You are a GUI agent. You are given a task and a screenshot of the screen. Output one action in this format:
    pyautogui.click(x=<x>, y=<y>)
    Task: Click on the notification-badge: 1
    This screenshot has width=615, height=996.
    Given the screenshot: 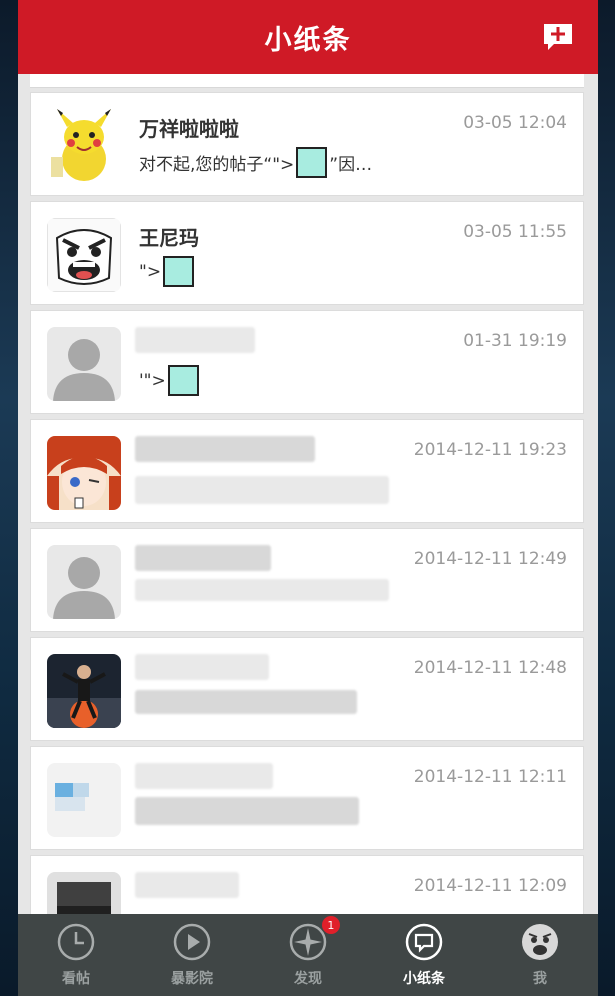 What is the action you would take?
    pyautogui.click(x=330, y=925)
    